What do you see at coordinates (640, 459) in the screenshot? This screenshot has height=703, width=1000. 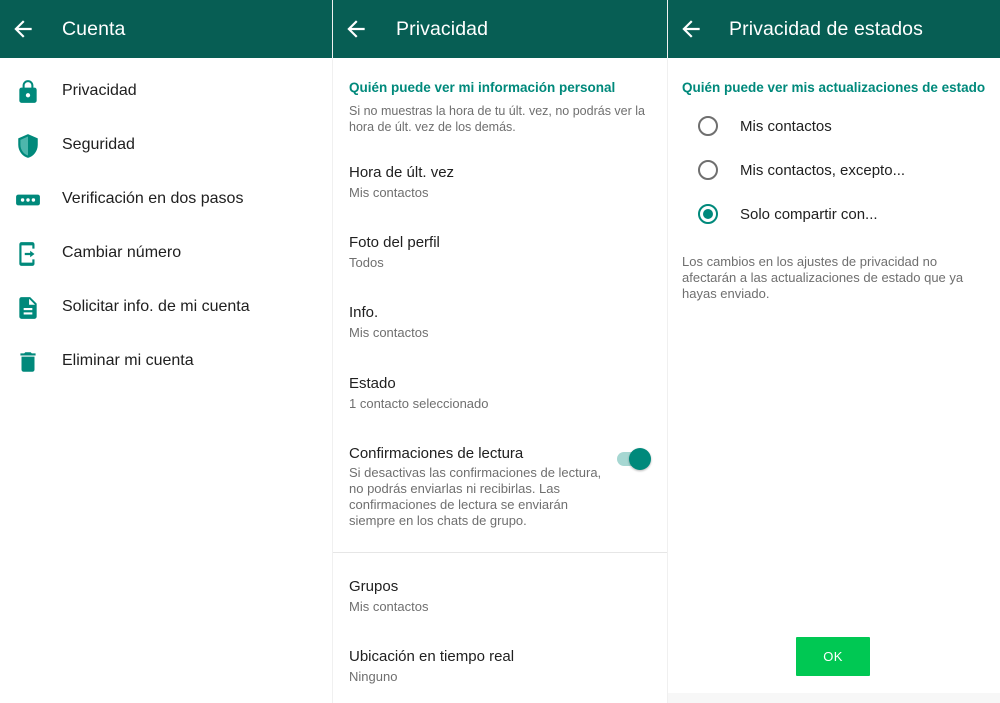 I see `toggle-thumb` at bounding box center [640, 459].